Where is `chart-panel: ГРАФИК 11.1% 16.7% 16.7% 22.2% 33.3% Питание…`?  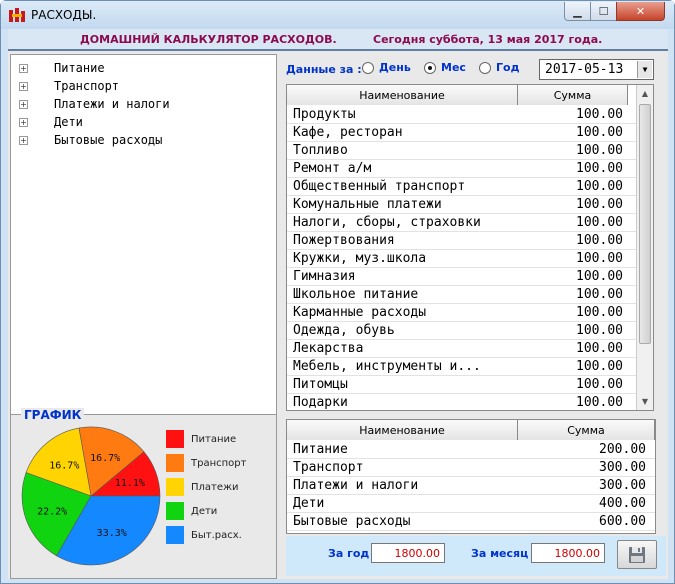 chart-panel: ГРАФИК 11.1% 16.7% 16.7% 22.2% 33.3% Питание… is located at coordinates (143, 493).